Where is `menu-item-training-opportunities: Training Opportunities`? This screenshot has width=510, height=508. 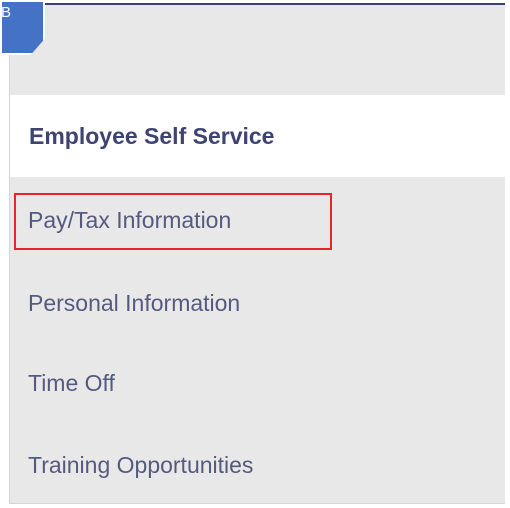 menu-item-training-opportunities: Training Opportunities is located at coordinates (140, 465).